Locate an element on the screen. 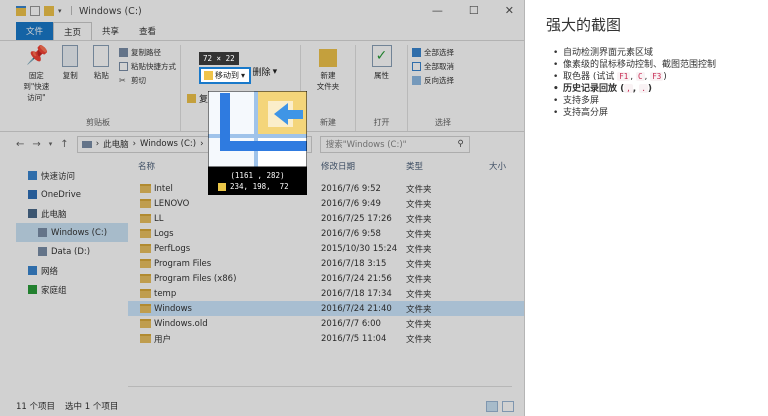 This screenshot has height=416, width=768. pin-button: 📌 固定到"快速访问" is located at coordinates (36, 81).